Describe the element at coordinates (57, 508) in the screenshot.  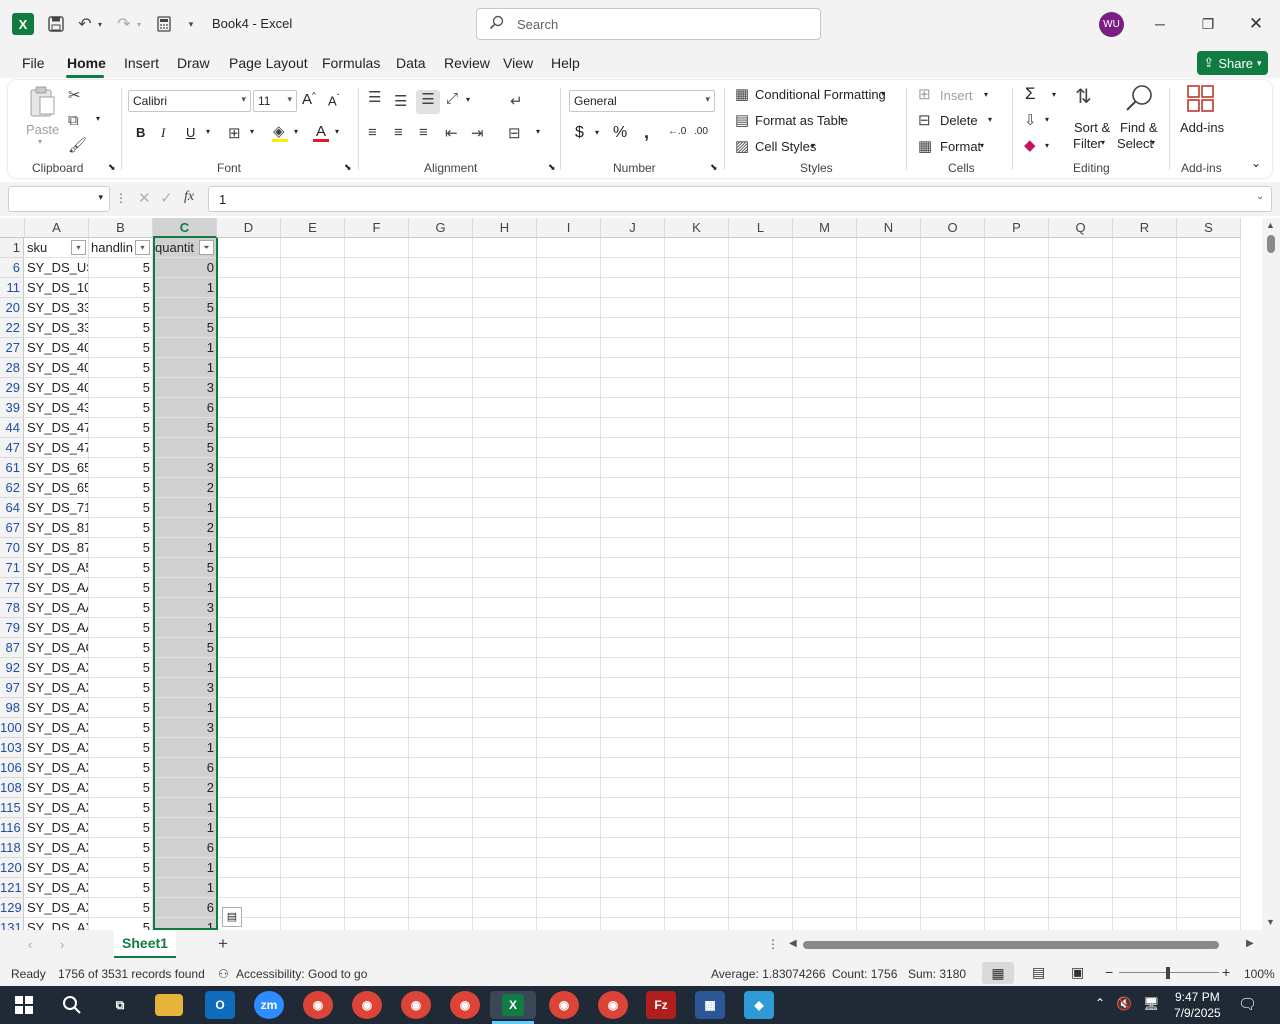
I see `table-cell: SY_DS_713` at that location.